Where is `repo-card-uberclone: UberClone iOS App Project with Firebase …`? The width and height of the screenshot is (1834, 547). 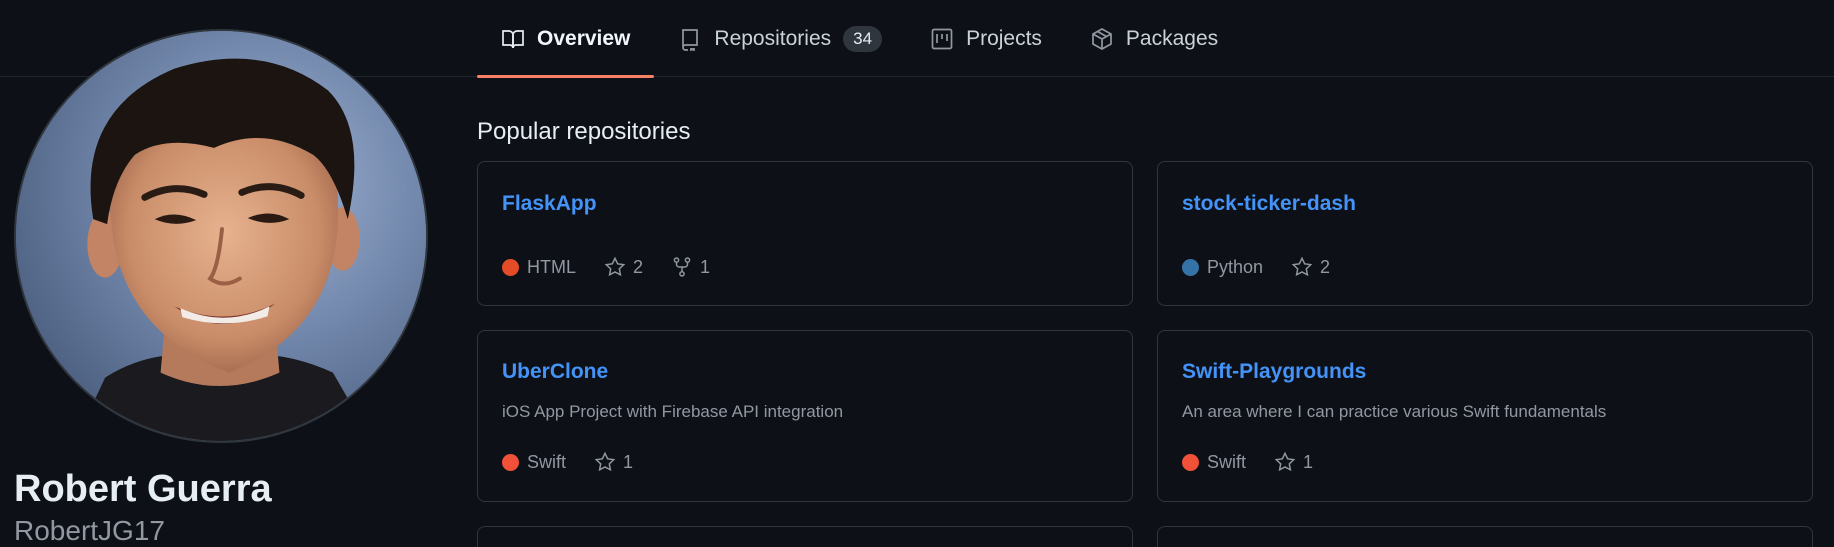
repo-card-uberclone: UberClone iOS App Project with Firebase … is located at coordinates (805, 416).